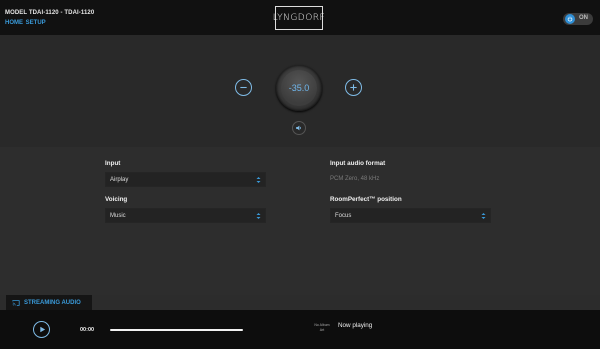 Image resolution: width=600 pixels, height=349 pixels. I want to click on play-button, so click(41, 329).